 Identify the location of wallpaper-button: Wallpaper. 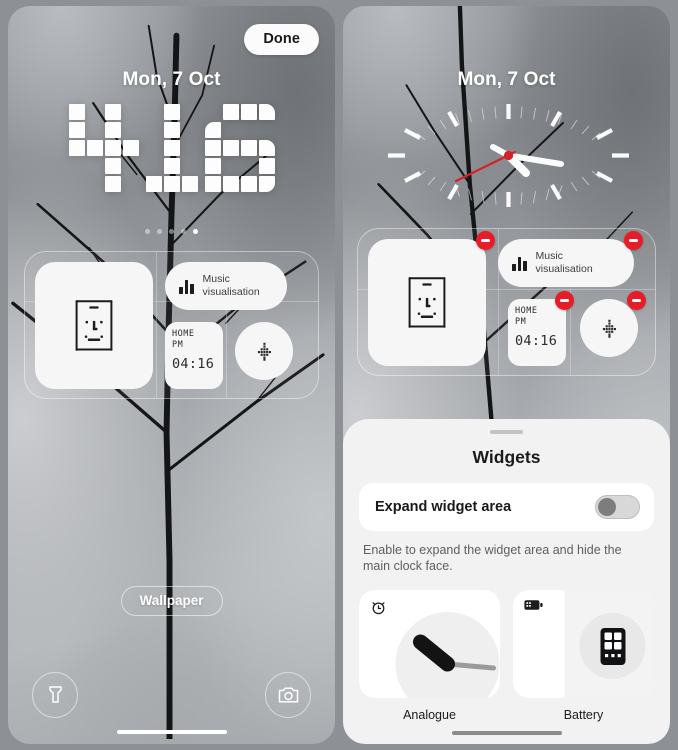
(171, 601).